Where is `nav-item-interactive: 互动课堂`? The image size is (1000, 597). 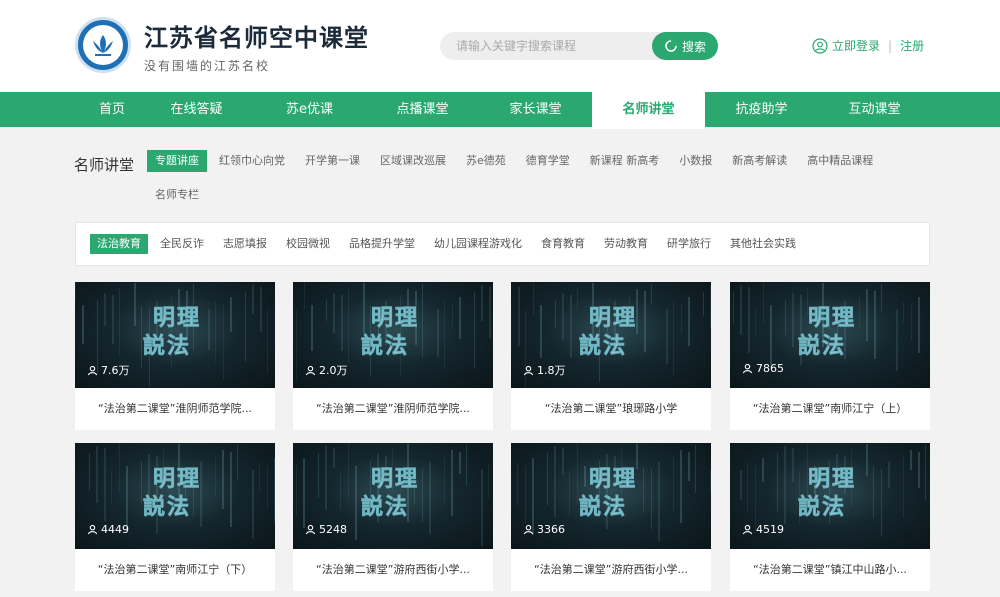
nav-item-interactive: 互动课堂 is located at coordinates (874, 109).